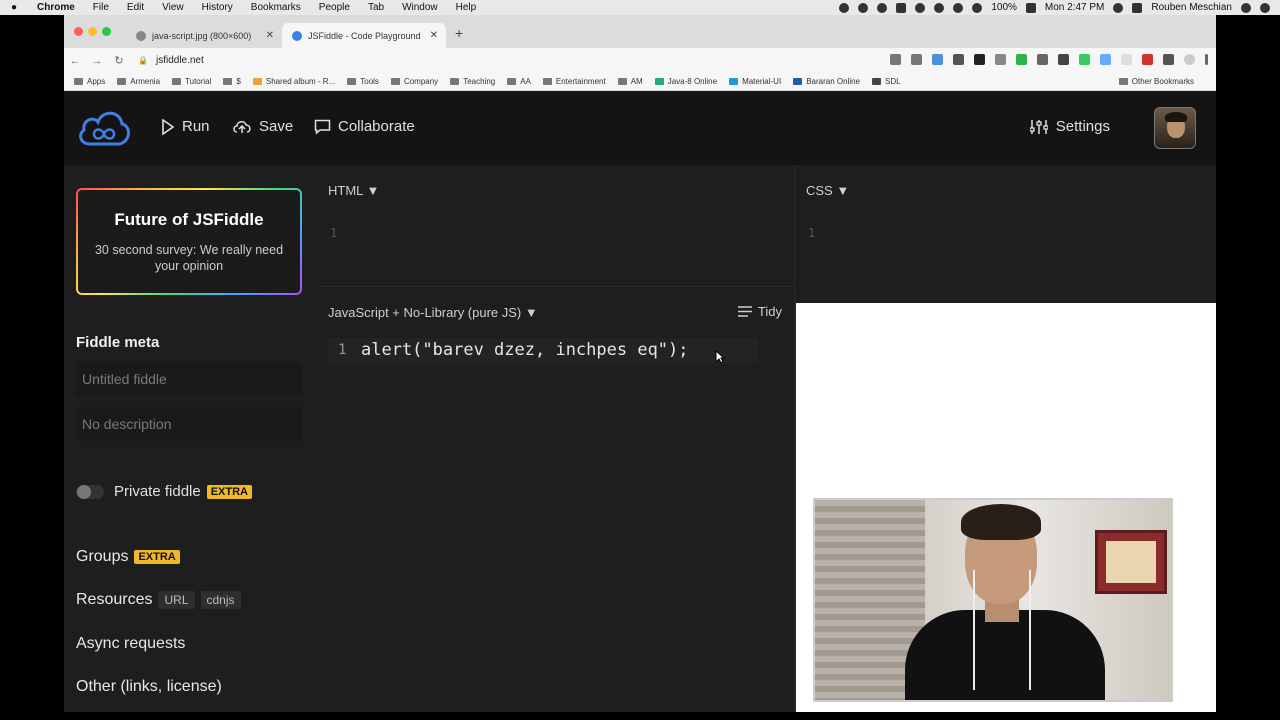  Describe the element at coordinates (89, 81) in the screenshot. I see `bookmark-apps: Apps` at that location.